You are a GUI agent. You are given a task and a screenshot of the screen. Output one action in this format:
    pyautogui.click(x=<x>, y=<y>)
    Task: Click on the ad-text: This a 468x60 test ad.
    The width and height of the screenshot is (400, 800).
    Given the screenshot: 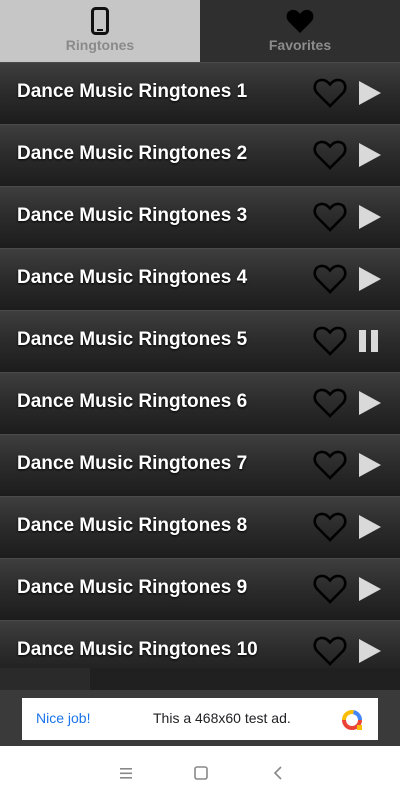 What is the action you would take?
    pyautogui.click(x=222, y=718)
    